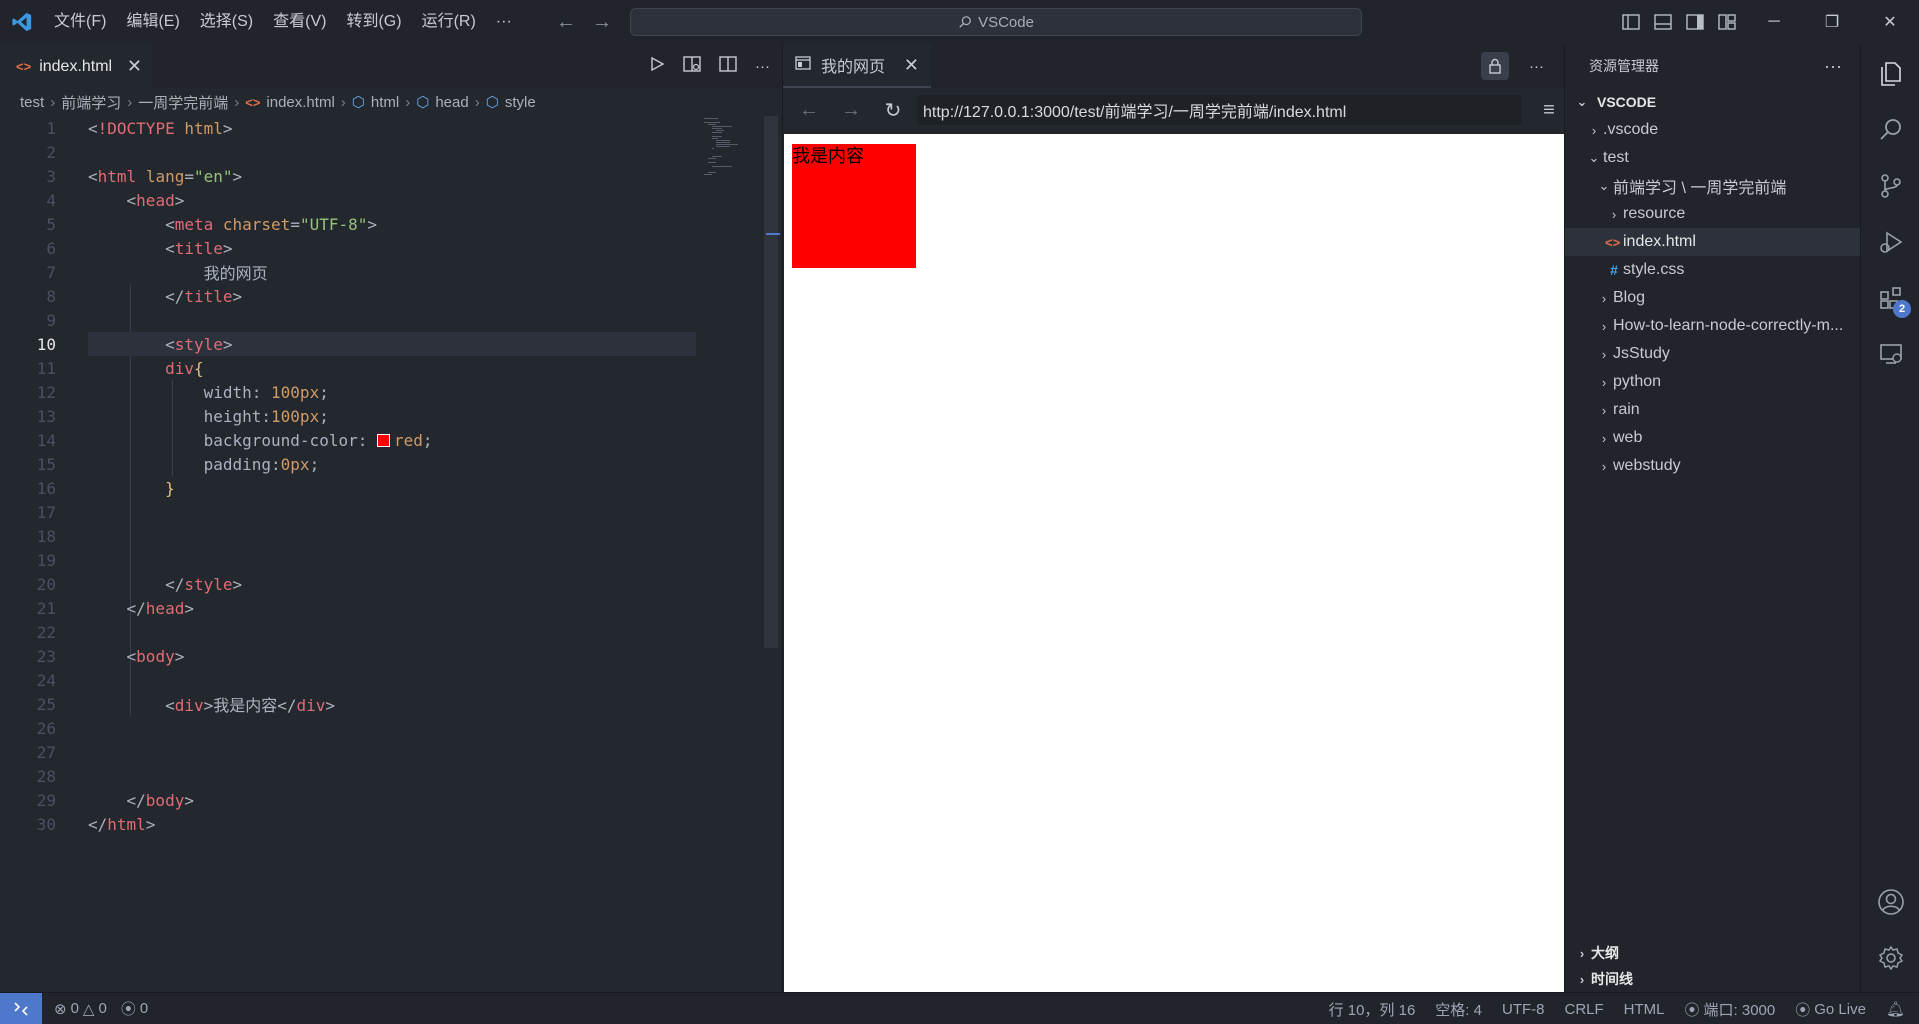  What do you see at coordinates (373, 22) in the screenshot?
I see `menu-go: 转到(G)` at bounding box center [373, 22].